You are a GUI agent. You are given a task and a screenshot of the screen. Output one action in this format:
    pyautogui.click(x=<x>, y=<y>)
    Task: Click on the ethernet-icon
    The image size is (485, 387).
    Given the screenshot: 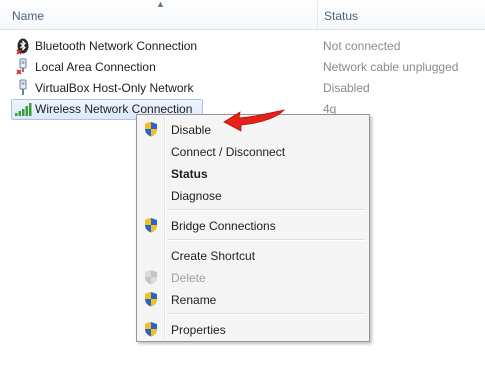 What is the action you would take?
    pyautogui.click(x=23, y=87)
    